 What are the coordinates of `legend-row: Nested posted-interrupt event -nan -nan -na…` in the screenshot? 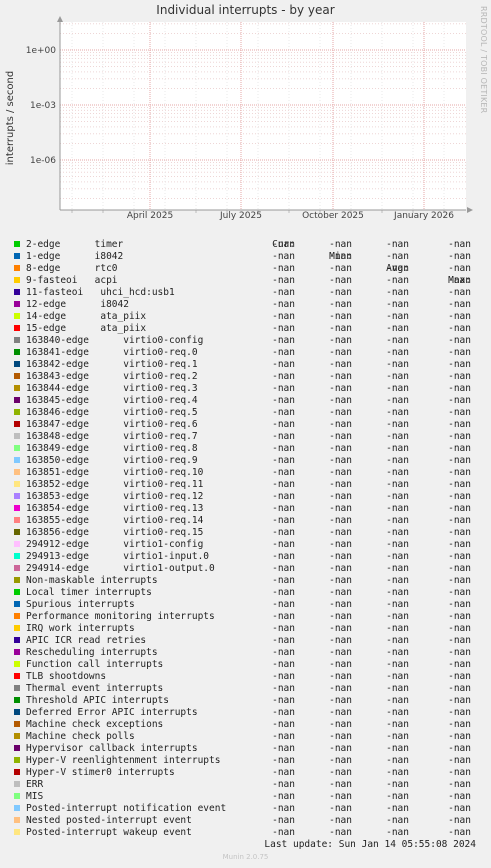 It's located at (241, 821).